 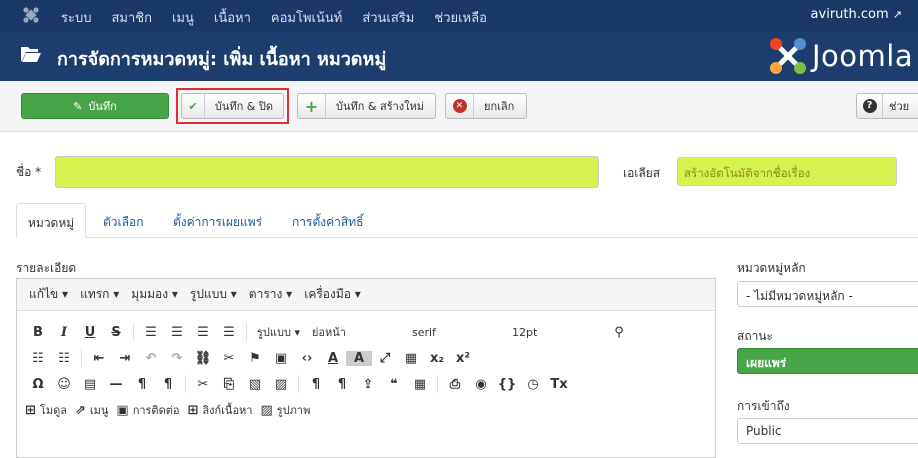 I want to click on outdent-icon: ⇤, so click(x=99, y=358).